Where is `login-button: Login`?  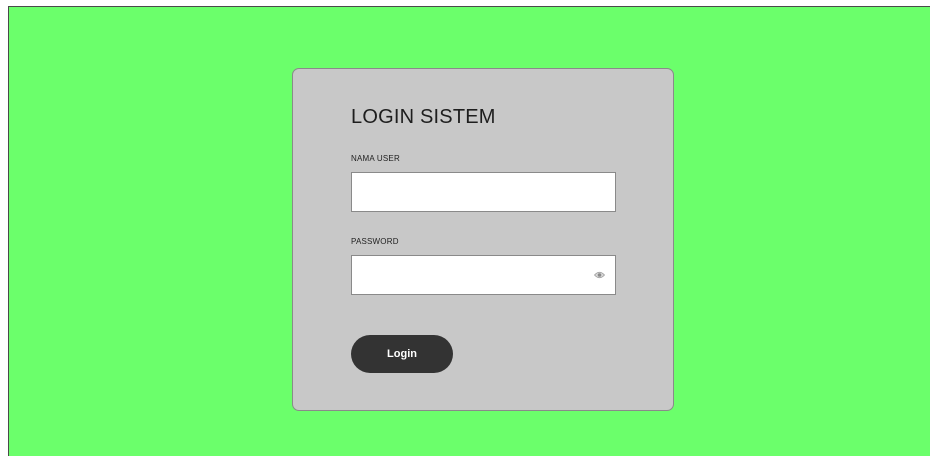 login-button: Login is located at coordinates (402, 354).